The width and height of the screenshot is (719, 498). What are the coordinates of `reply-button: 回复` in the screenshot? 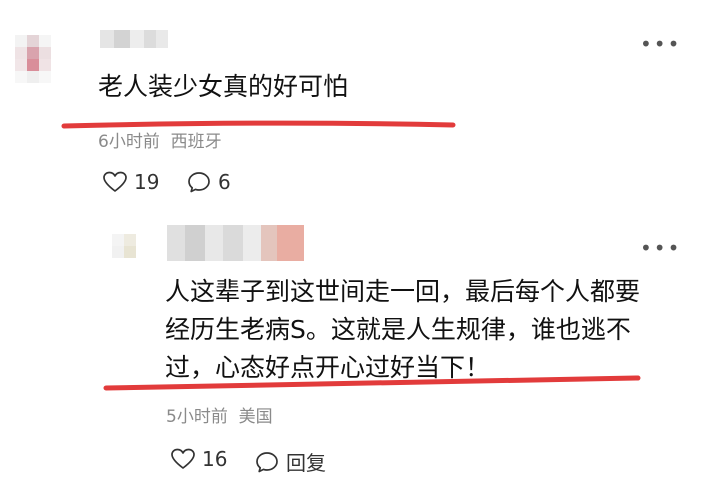 It's located at (290, 461).